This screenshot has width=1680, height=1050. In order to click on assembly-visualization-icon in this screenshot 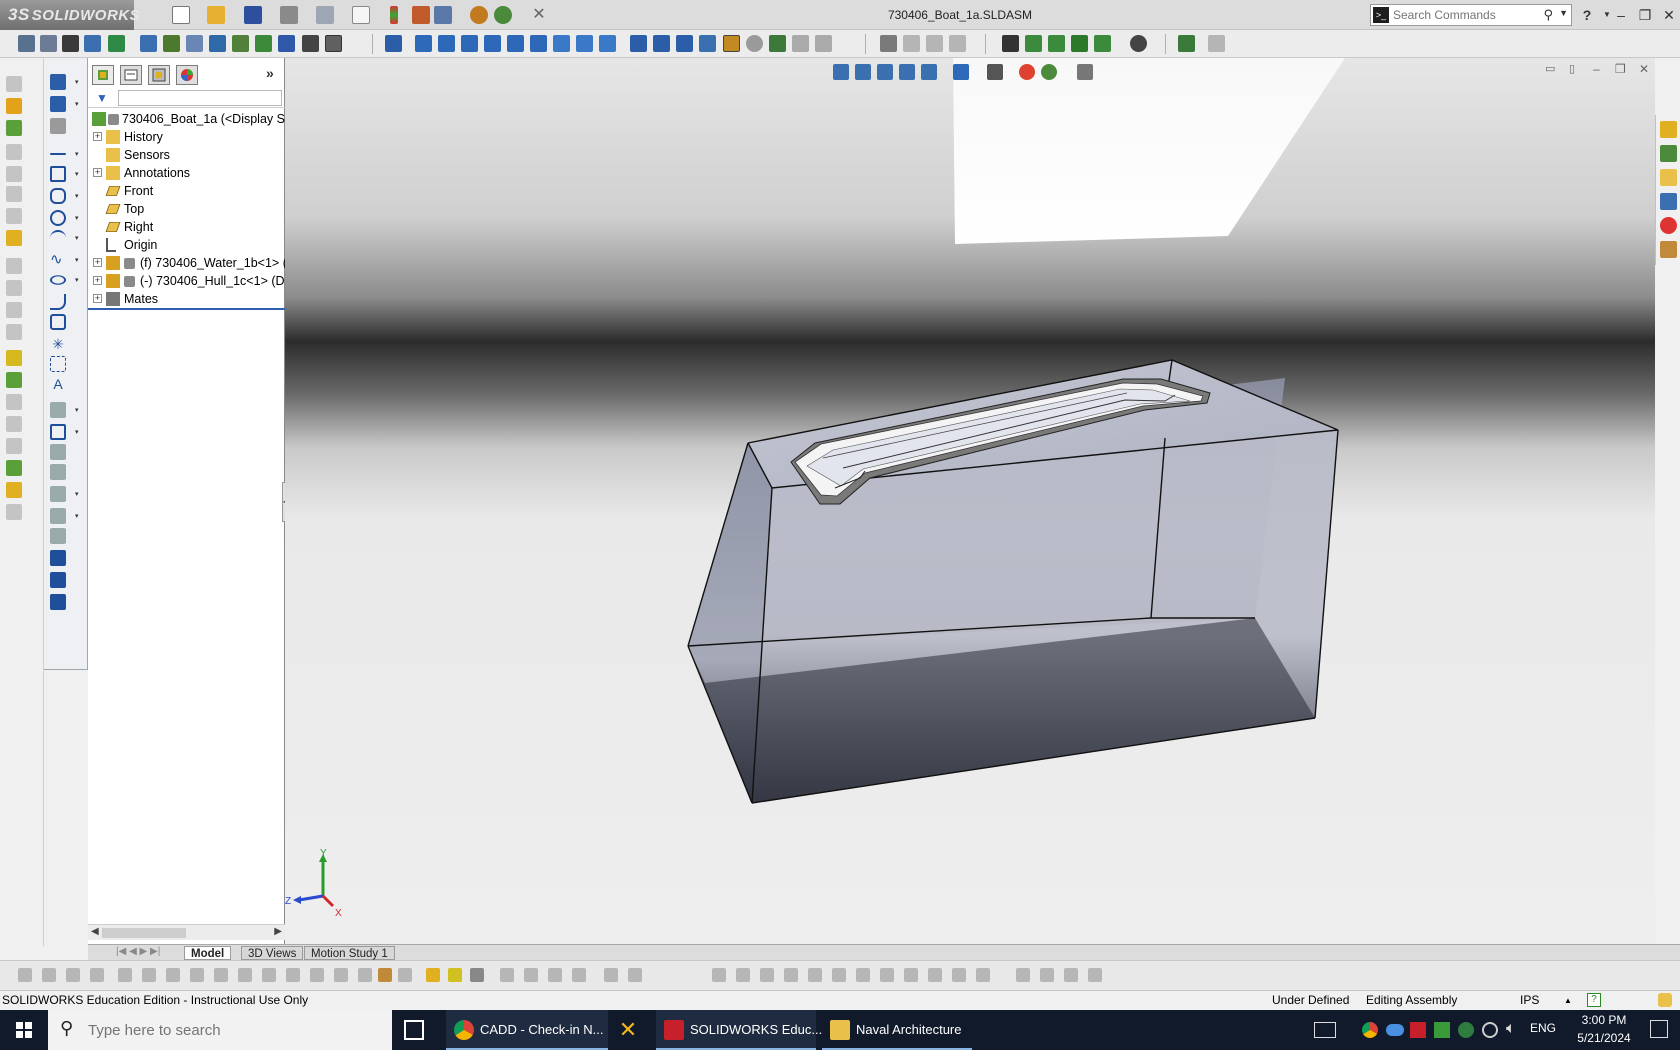, I will do `click(1186, 43)`.